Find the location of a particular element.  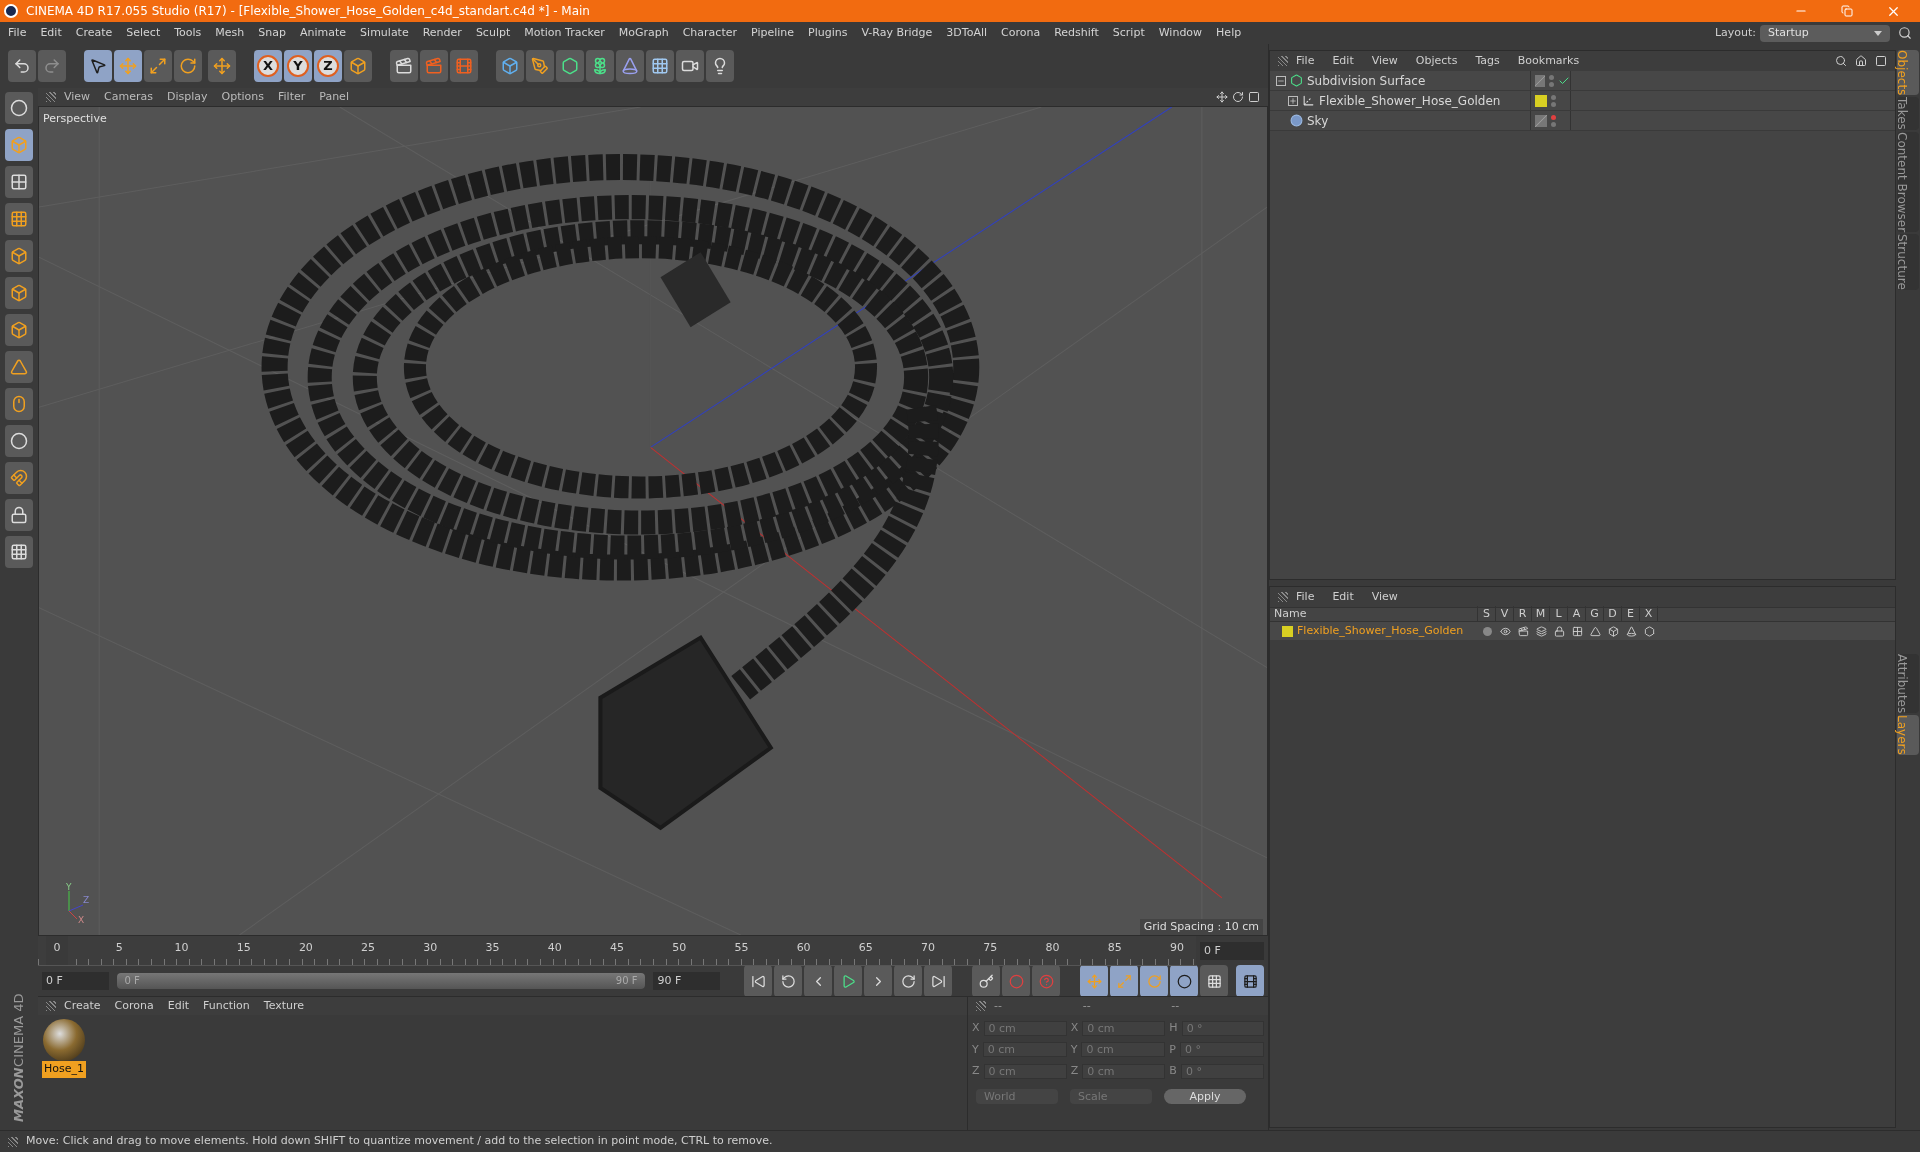

viewport-nav-icon is located at coordinates (1238, 97).